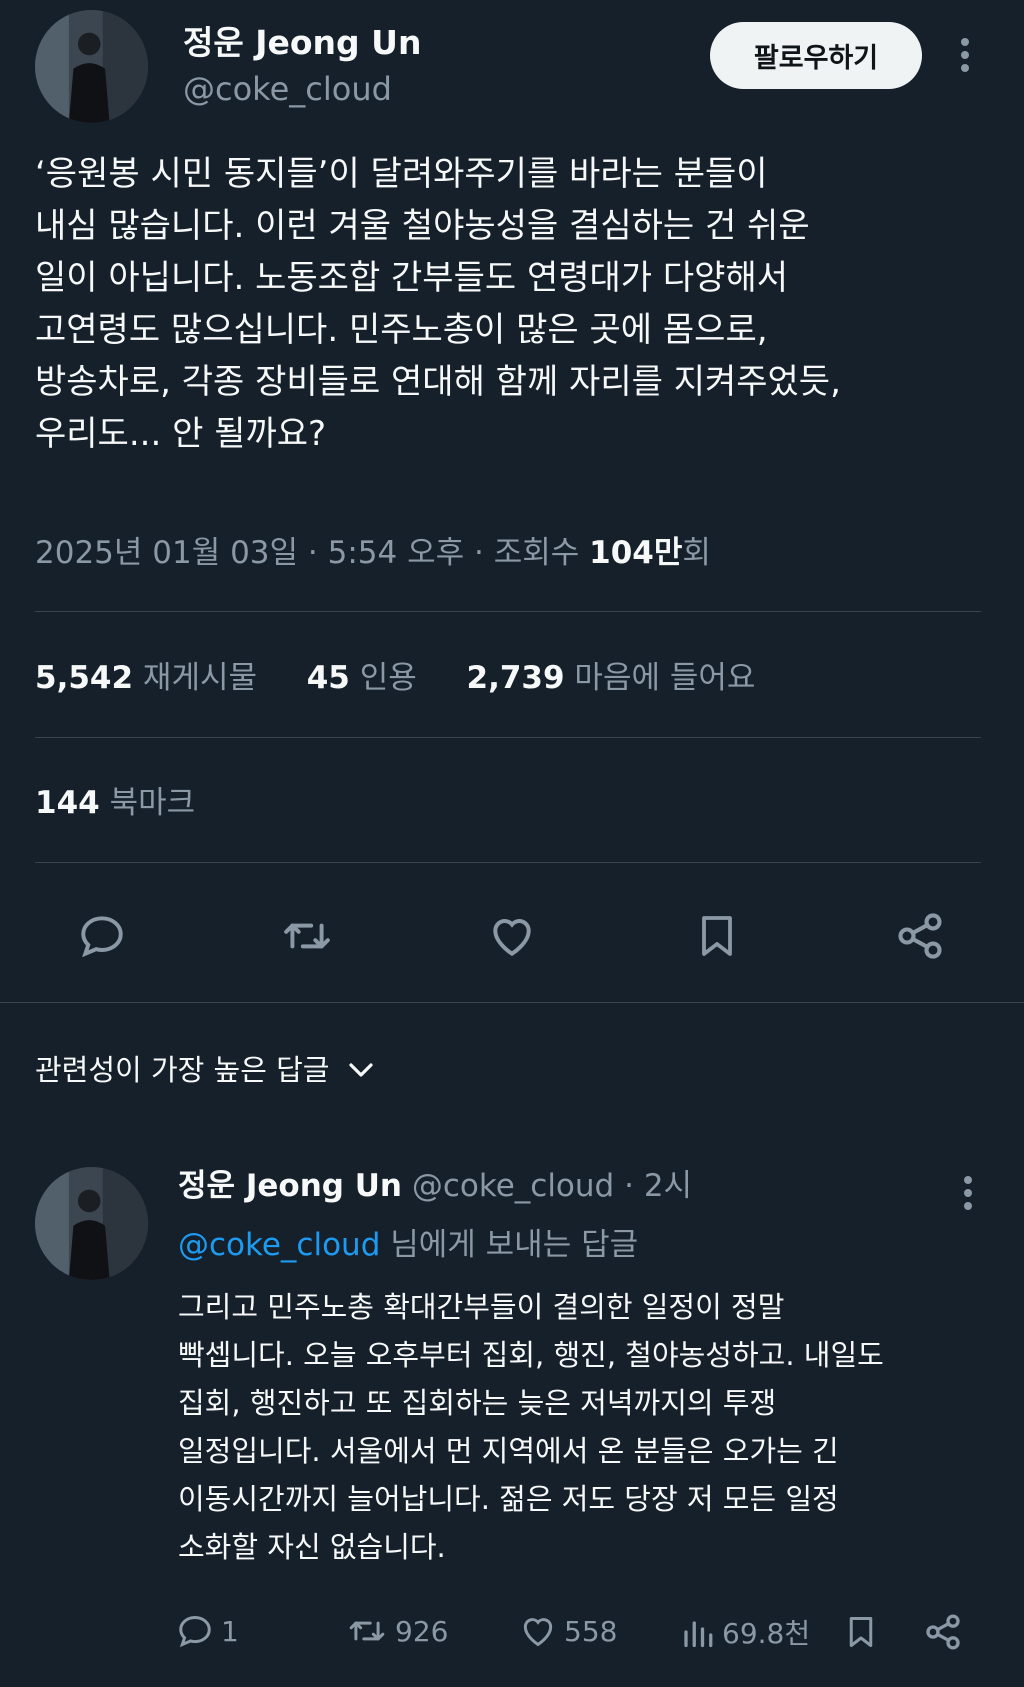  What do you see at coordinates (230, 1631) in the screenshot?
I see `reply-count: 1` at bounding box center [230, 1631].